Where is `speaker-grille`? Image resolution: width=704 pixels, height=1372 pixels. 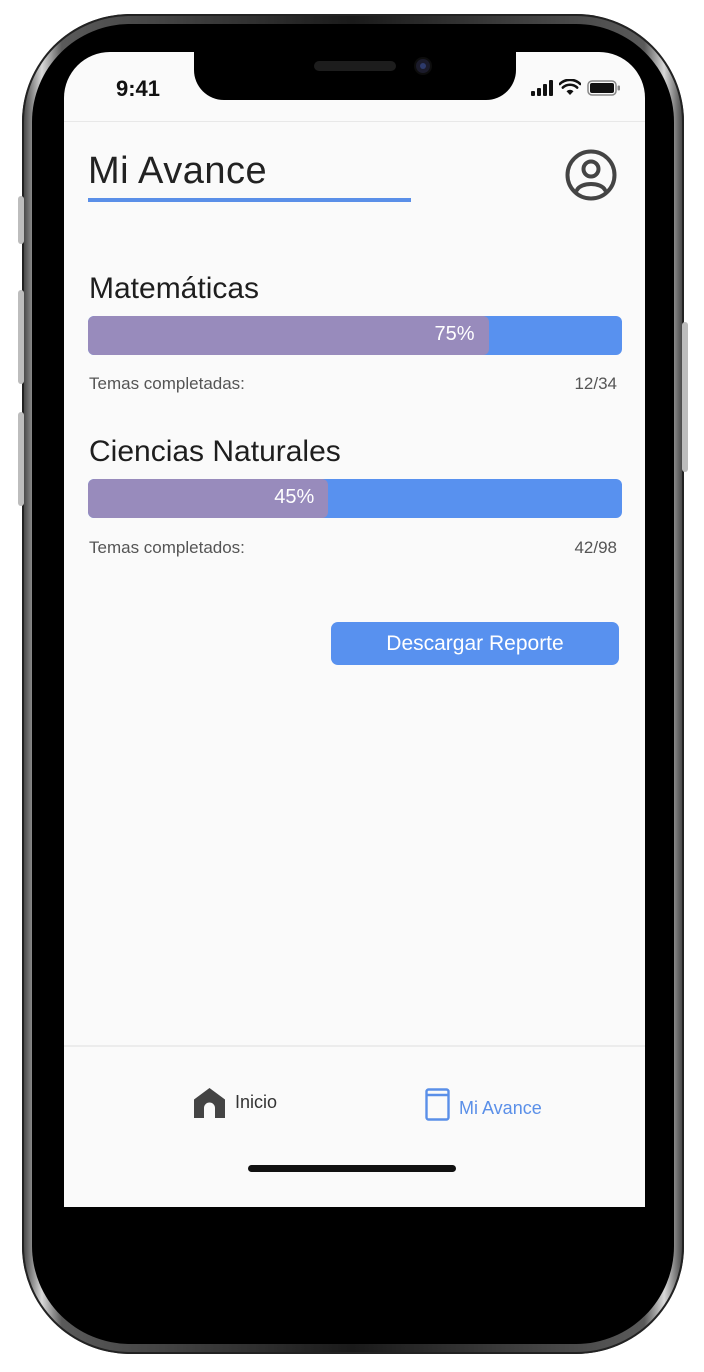 speaker-grille is located at coordinates (355, 66).